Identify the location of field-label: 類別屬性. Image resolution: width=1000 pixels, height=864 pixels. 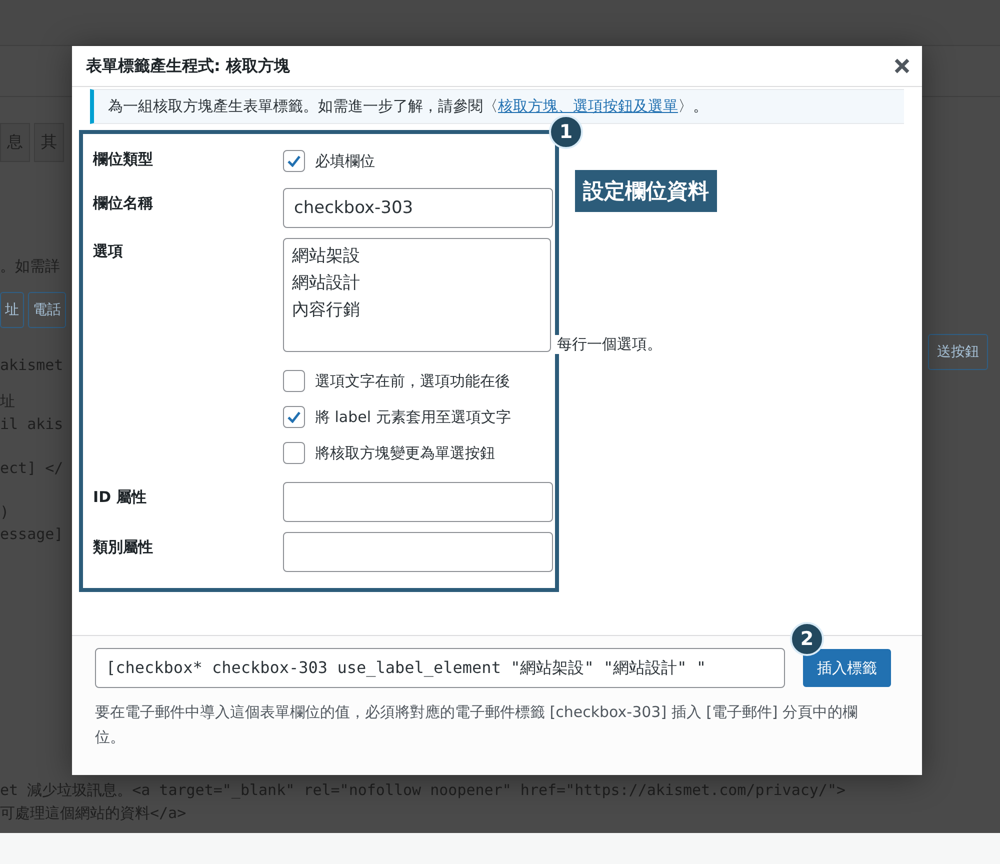
(123, 547).